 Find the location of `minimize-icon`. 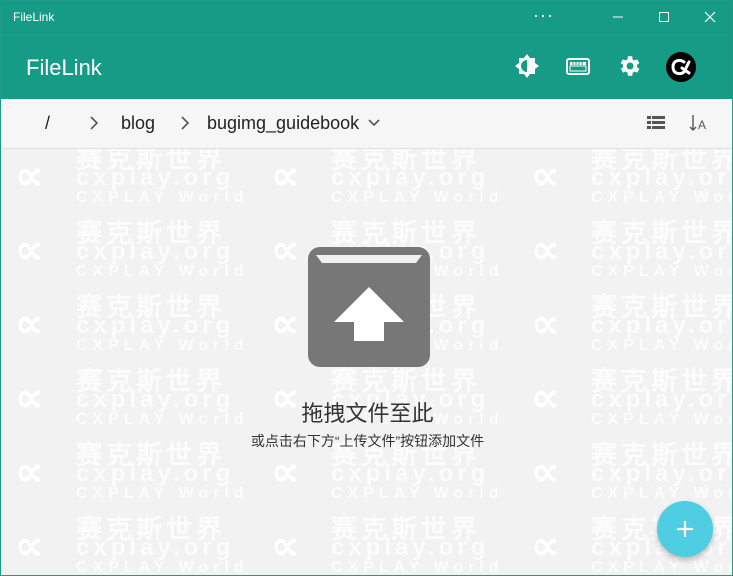

minimize-icon is located at coordinates (618, 17).